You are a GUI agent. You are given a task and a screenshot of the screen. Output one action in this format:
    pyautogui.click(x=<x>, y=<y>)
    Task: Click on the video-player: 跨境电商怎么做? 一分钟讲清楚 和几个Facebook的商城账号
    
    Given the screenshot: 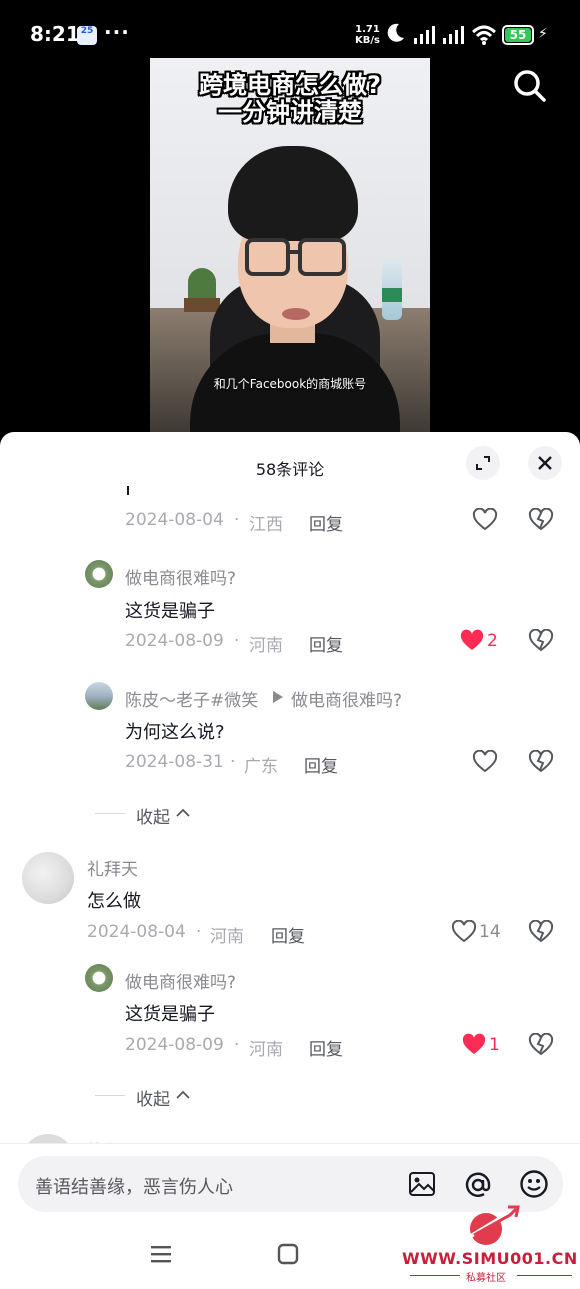 What is the action you would take?
    pyautogui.click(x=290, y=248)
    